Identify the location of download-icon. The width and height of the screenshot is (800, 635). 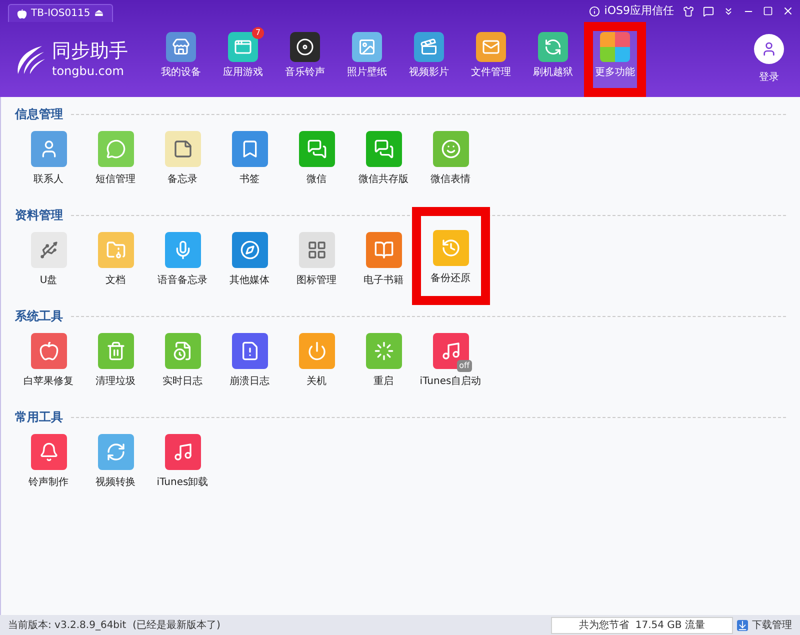
(742, 625).